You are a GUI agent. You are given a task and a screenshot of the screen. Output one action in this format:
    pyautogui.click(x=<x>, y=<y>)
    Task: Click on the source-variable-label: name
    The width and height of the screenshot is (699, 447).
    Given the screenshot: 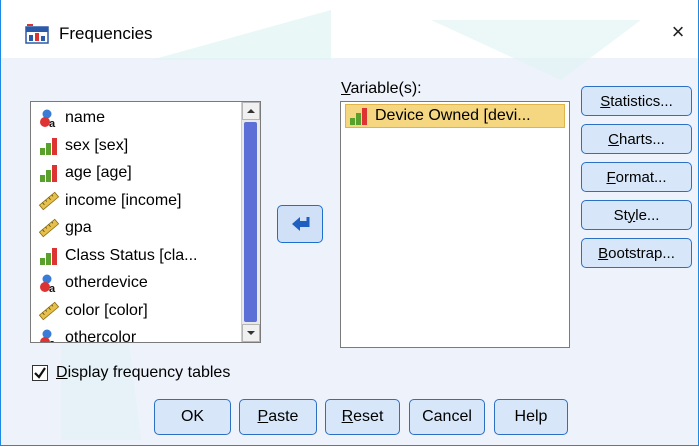 What is the action you would take?
    pyautogui.click(x=85, y=117)
    